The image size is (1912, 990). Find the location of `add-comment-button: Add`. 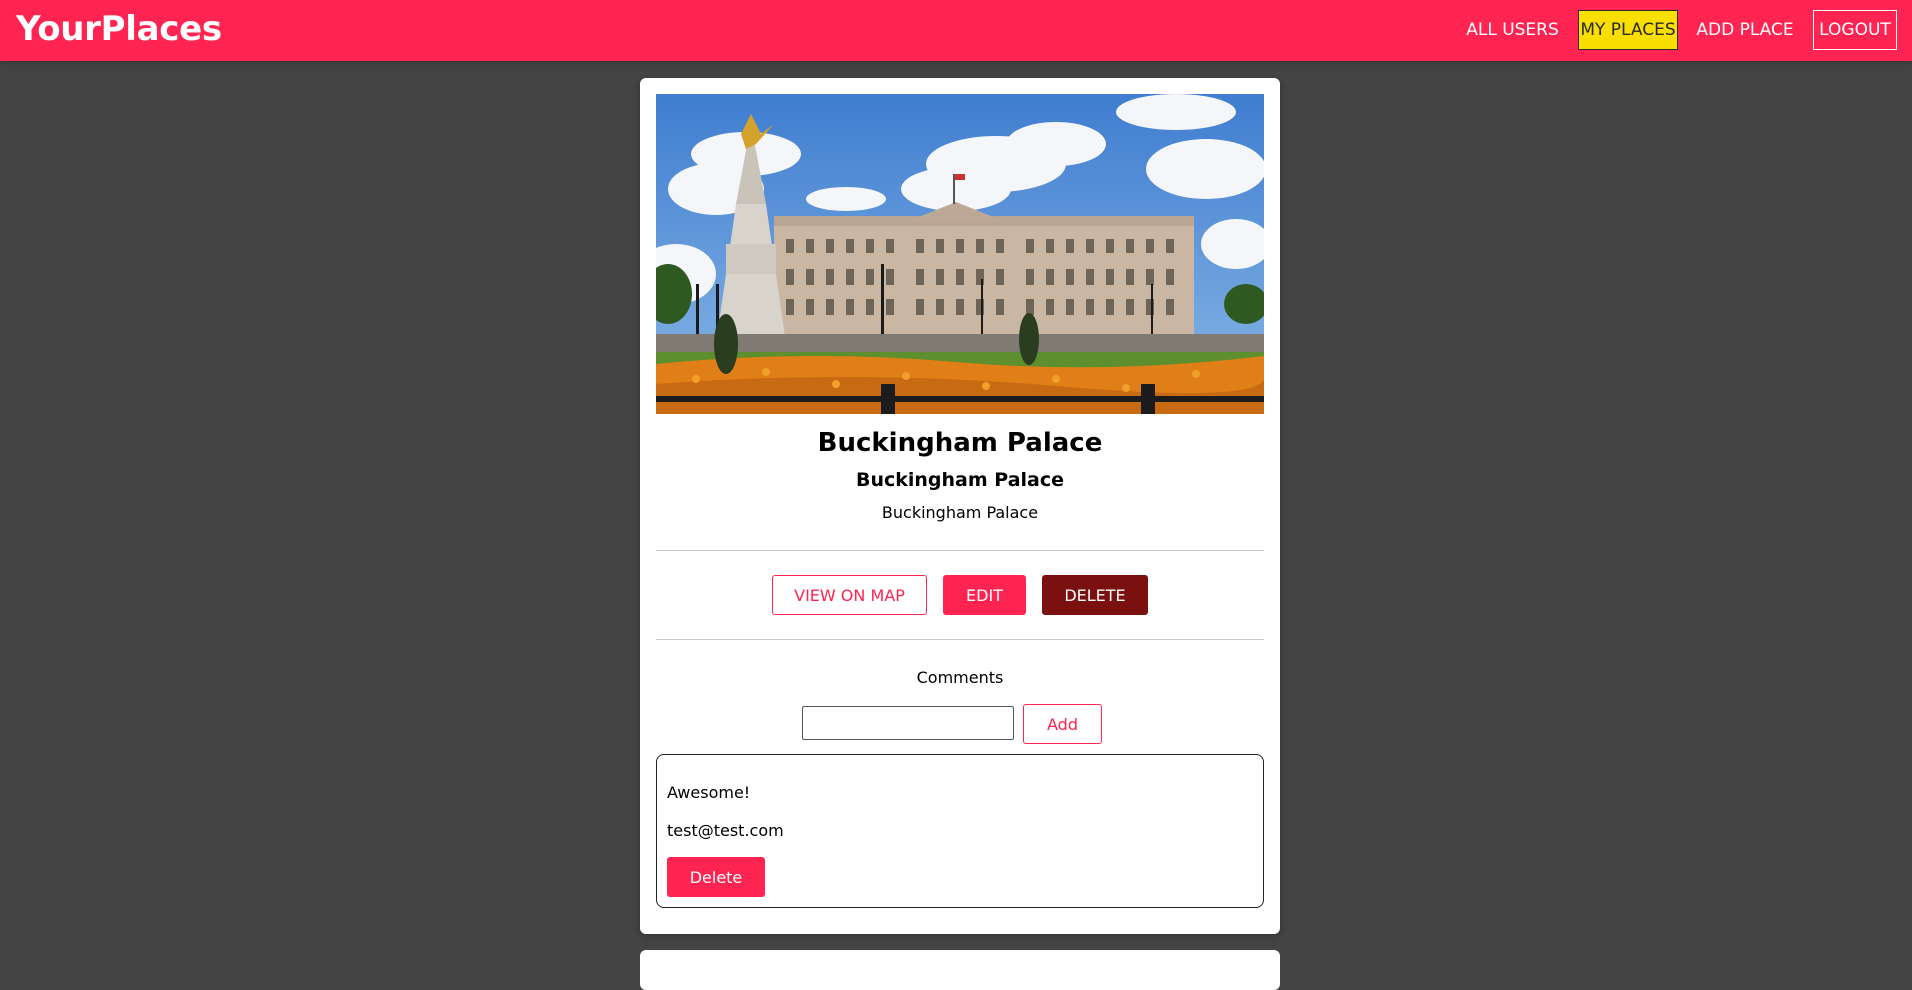

add-comment-button: Add is located at coordinates (1062, 724).